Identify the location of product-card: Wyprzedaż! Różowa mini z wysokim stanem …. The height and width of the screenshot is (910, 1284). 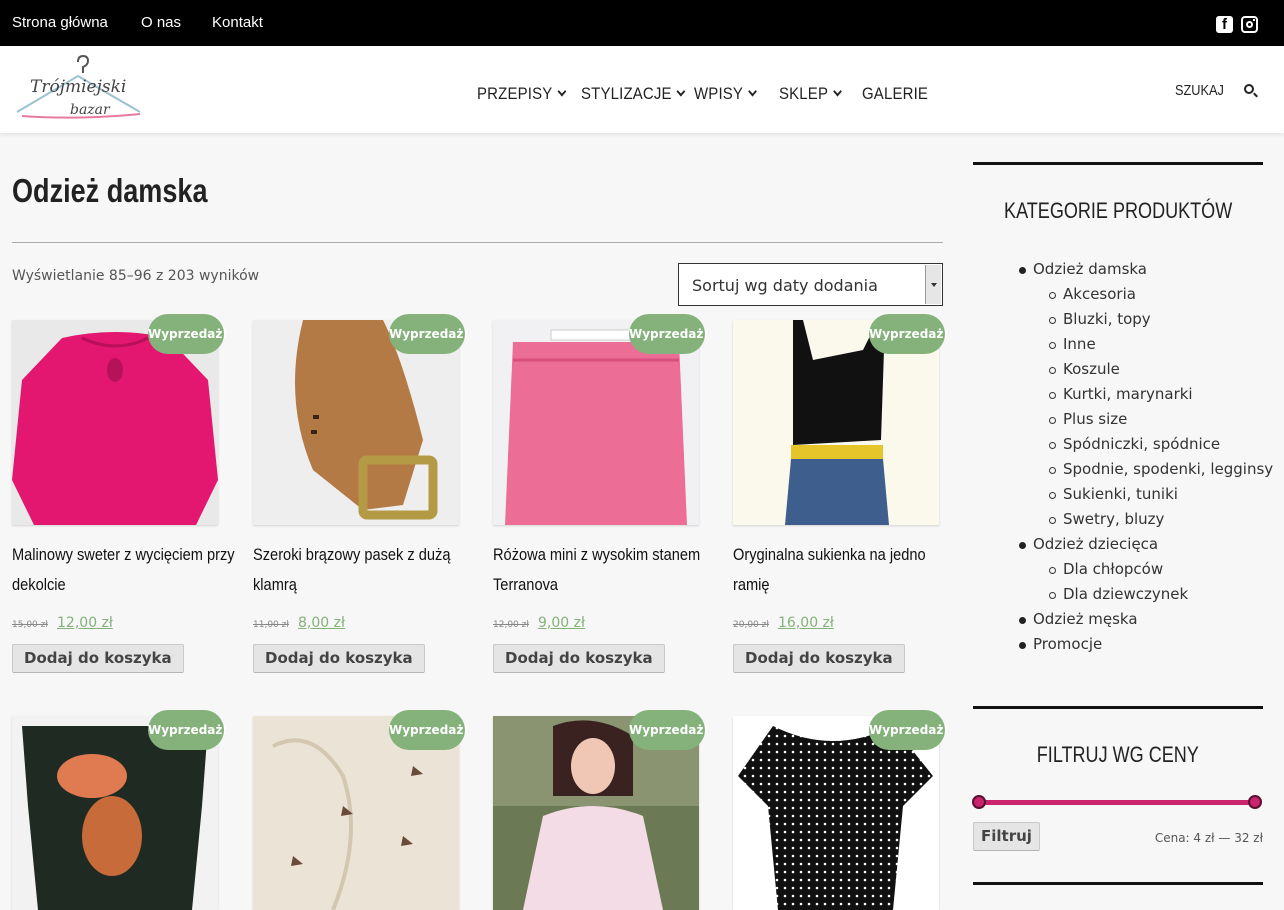
(601, 497).